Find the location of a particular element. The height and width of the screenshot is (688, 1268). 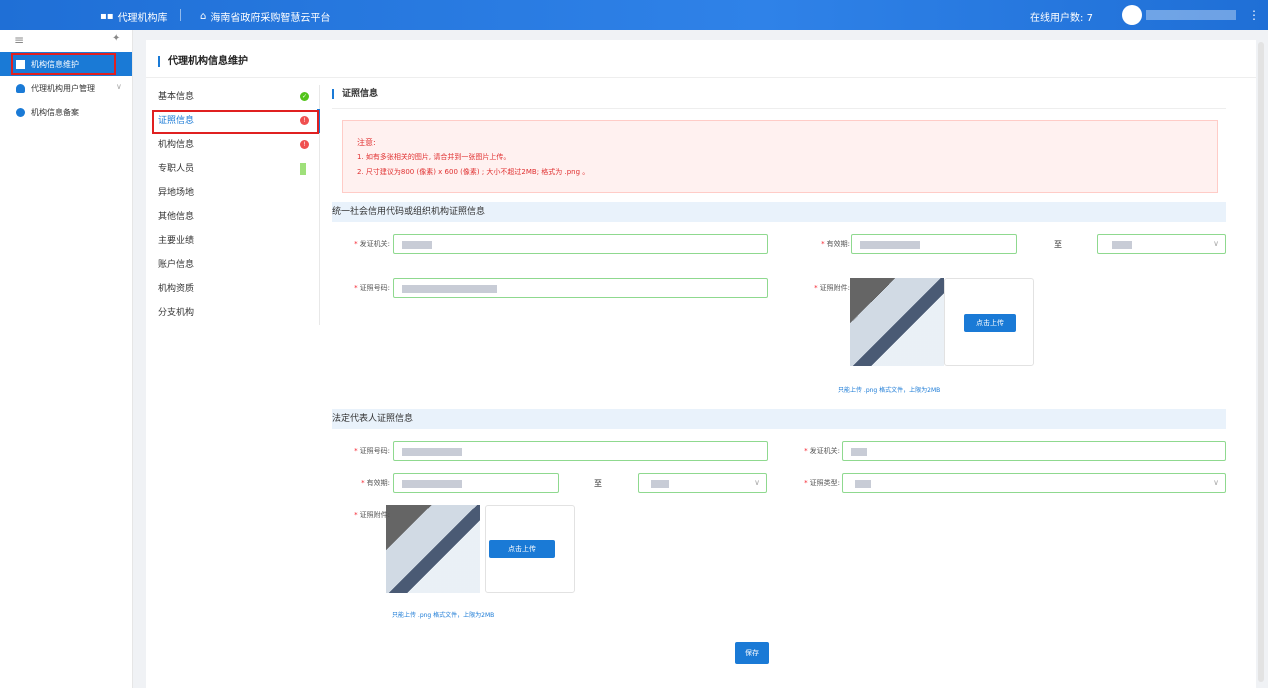

online-label: 在线用户数: is located at coordinates (1057, 18).